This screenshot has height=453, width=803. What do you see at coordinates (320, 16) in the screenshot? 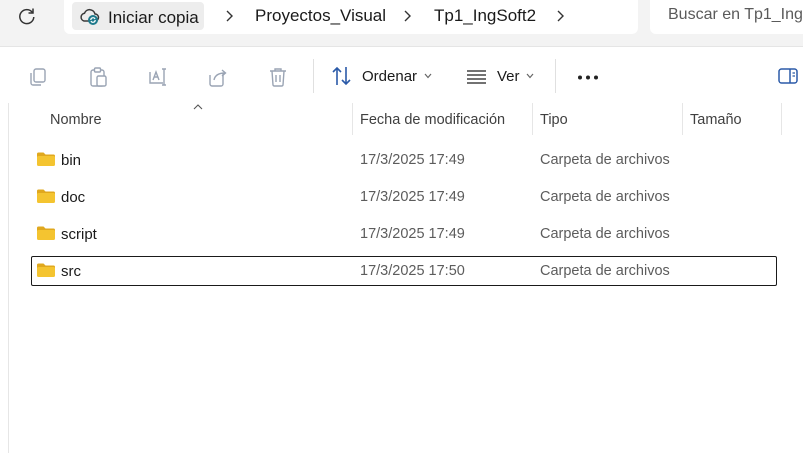
I see `breadcrumb-item-proyectos-visual: Proyectos_Visual` at bounding box center [320, 16].